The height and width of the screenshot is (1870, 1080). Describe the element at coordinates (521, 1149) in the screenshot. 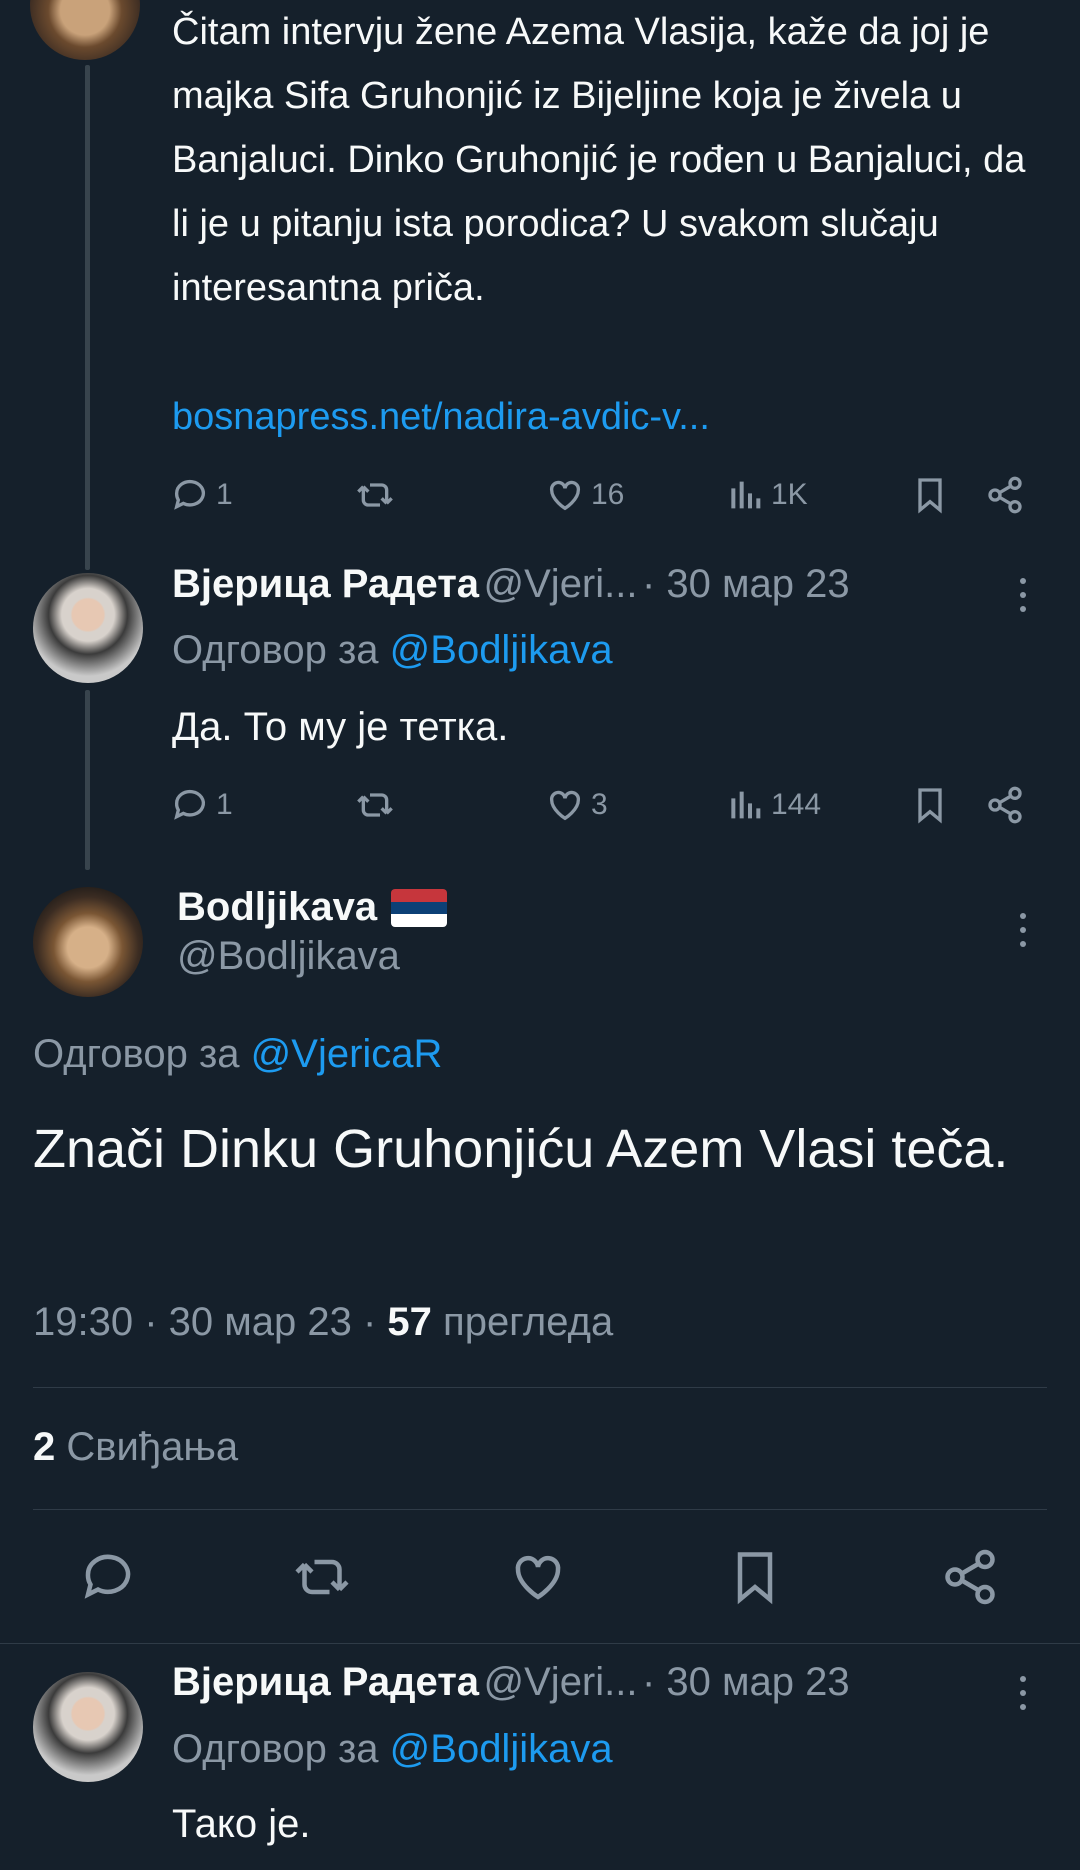

I see `main-tweet-text: Znači Dinku Gruhonjiću Azem Vlasi teča.` at that location.